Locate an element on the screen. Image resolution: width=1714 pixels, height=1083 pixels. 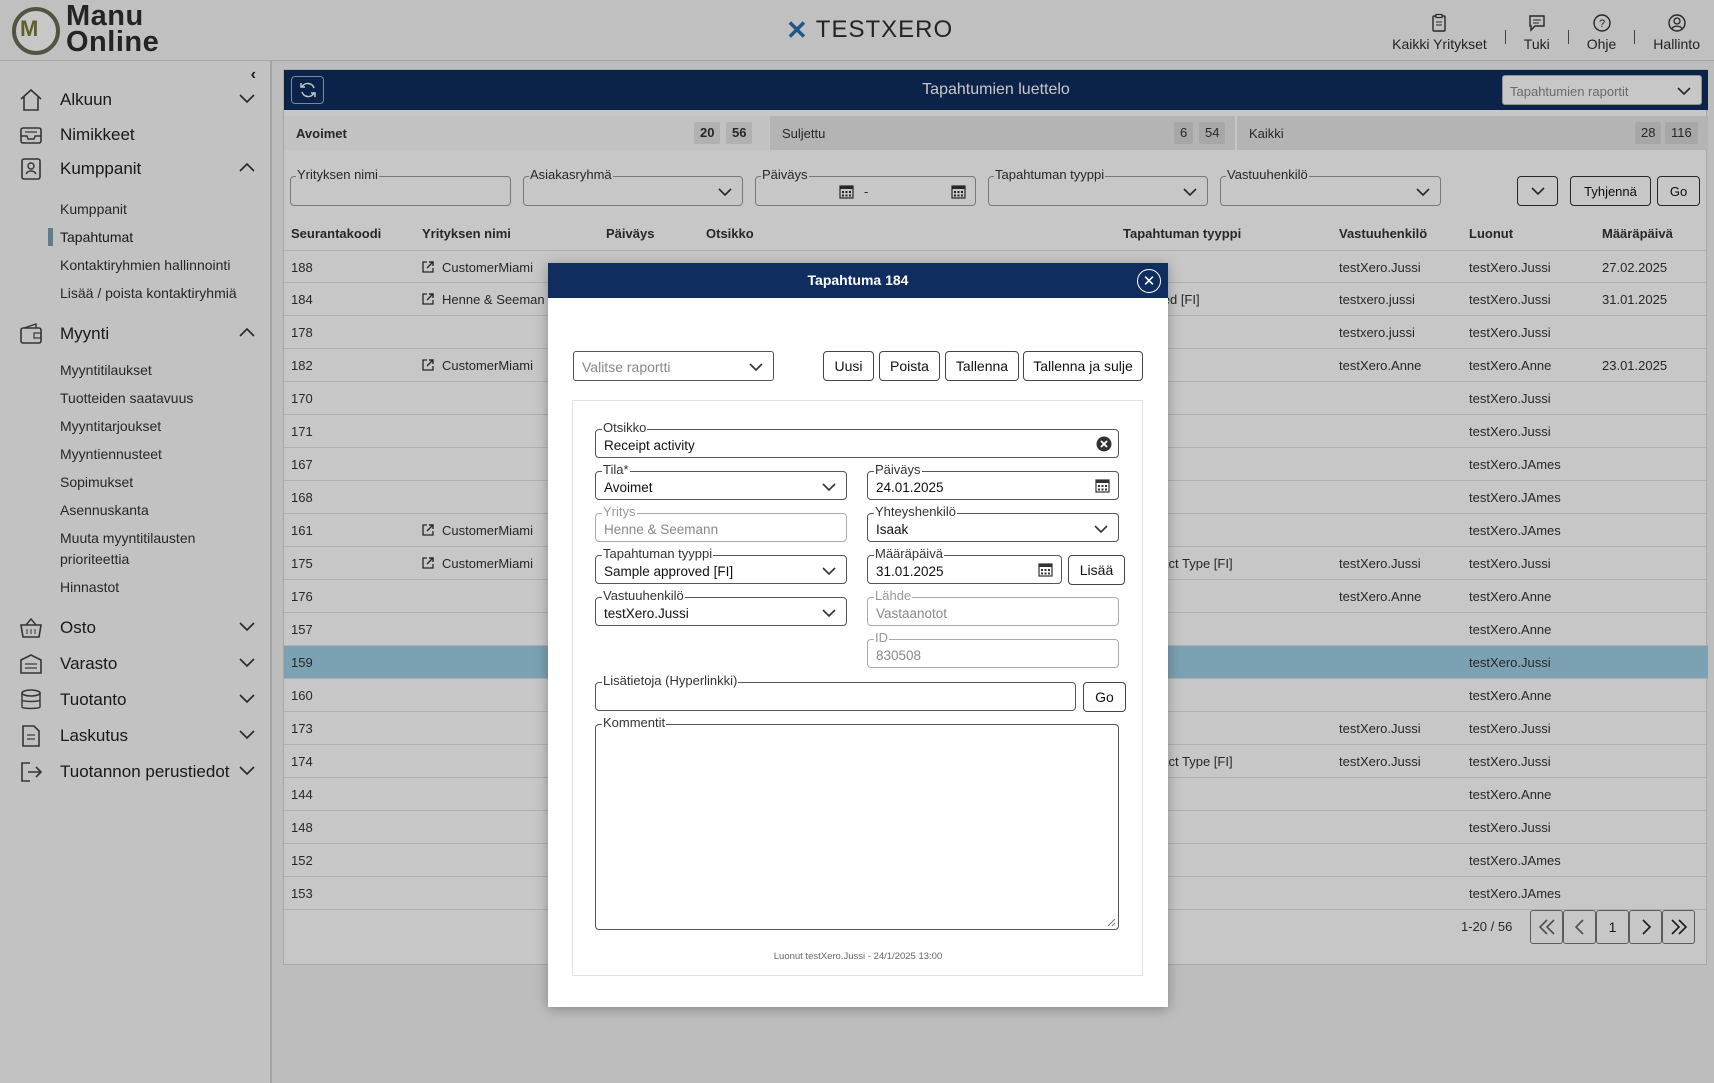
report-placeholder: Valitse raportti is located at coordinates (626, 367).